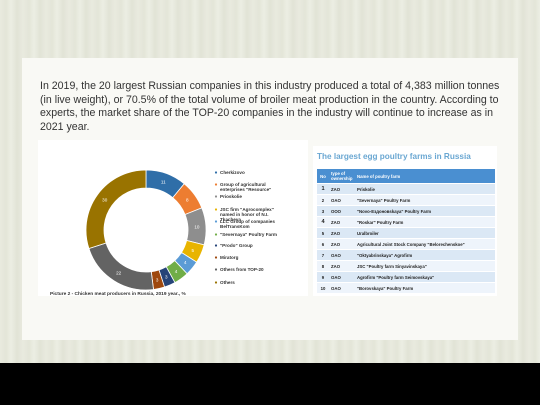 This screenshot has height=405, width=540. I want to click on row-number: 10, so click(323, 288).